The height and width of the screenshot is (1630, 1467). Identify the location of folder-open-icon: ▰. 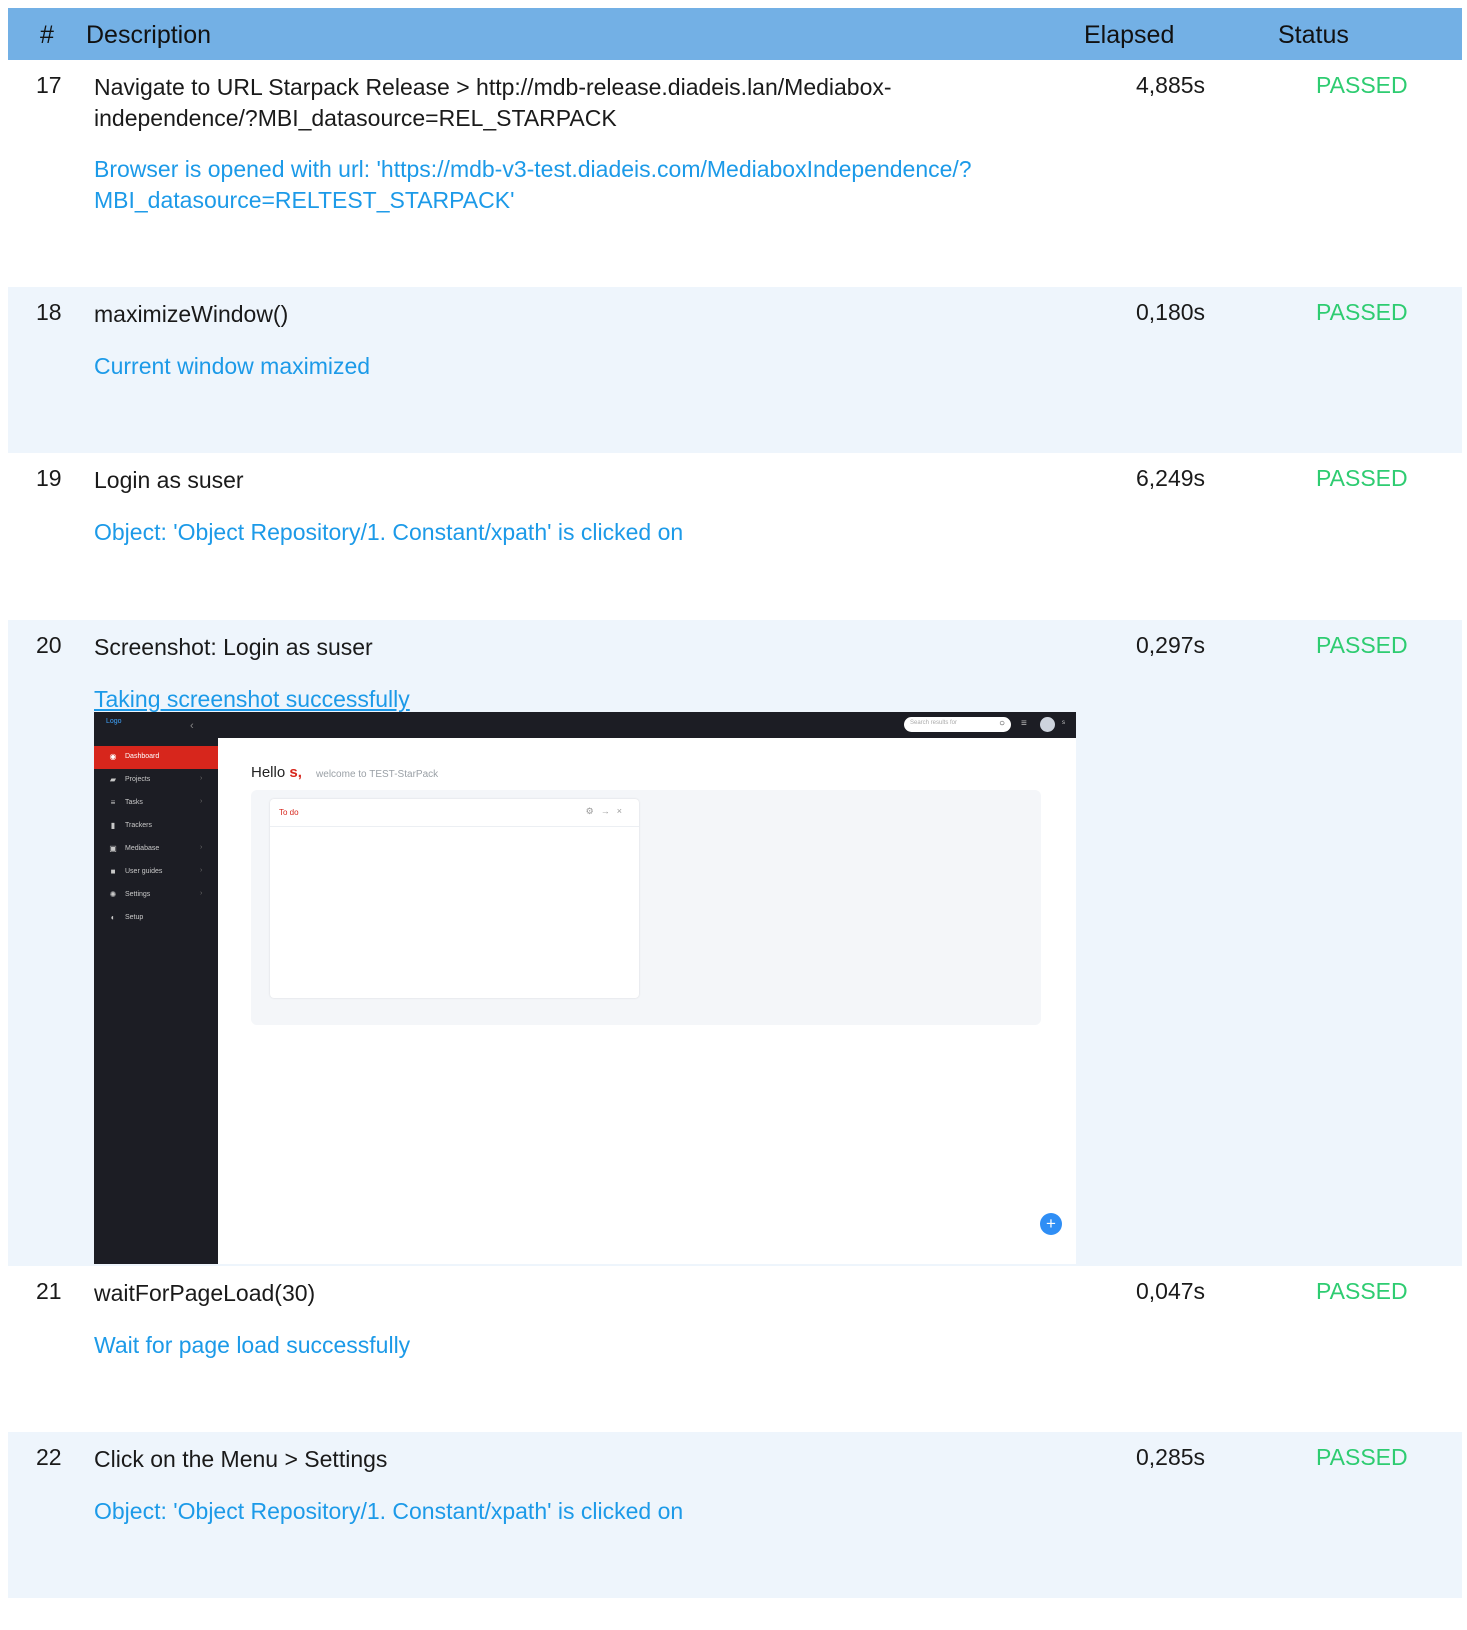
(113, 779).